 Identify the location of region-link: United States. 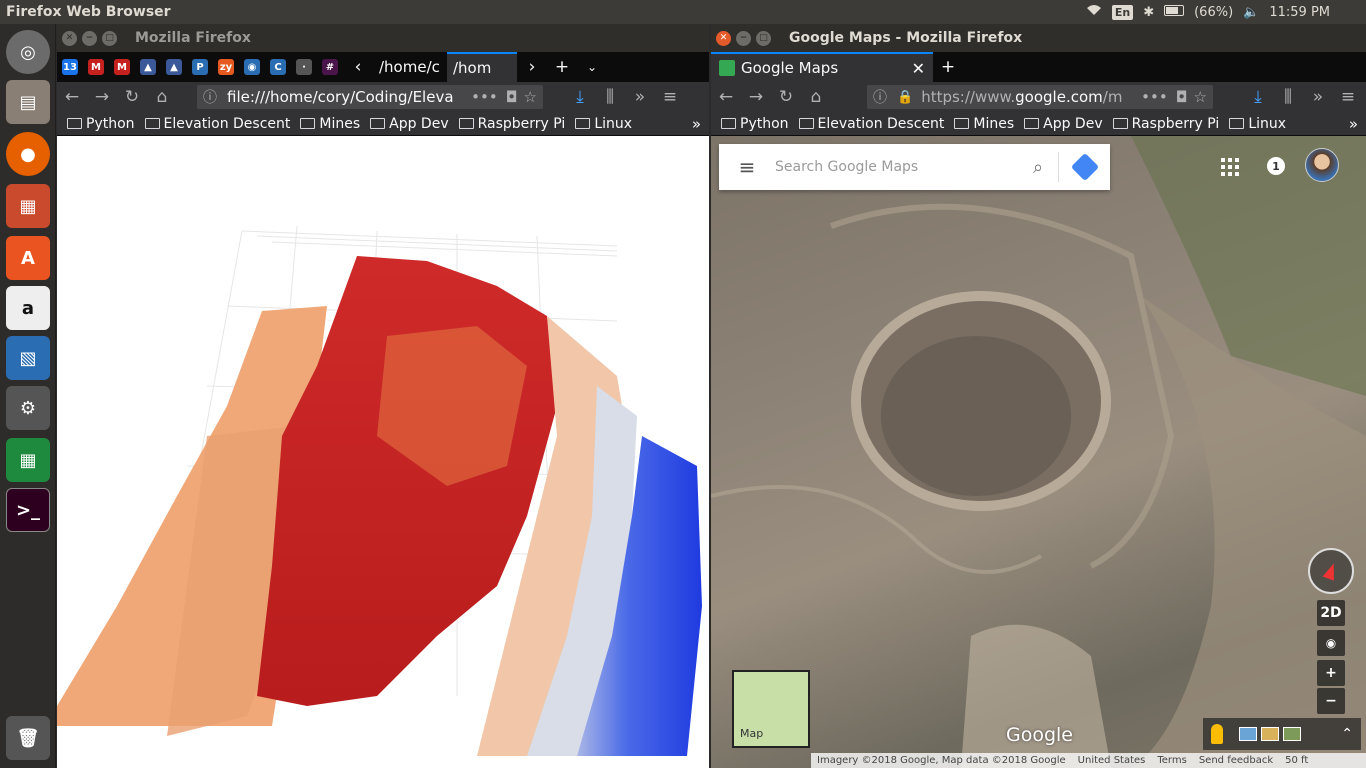
(1112, 760).